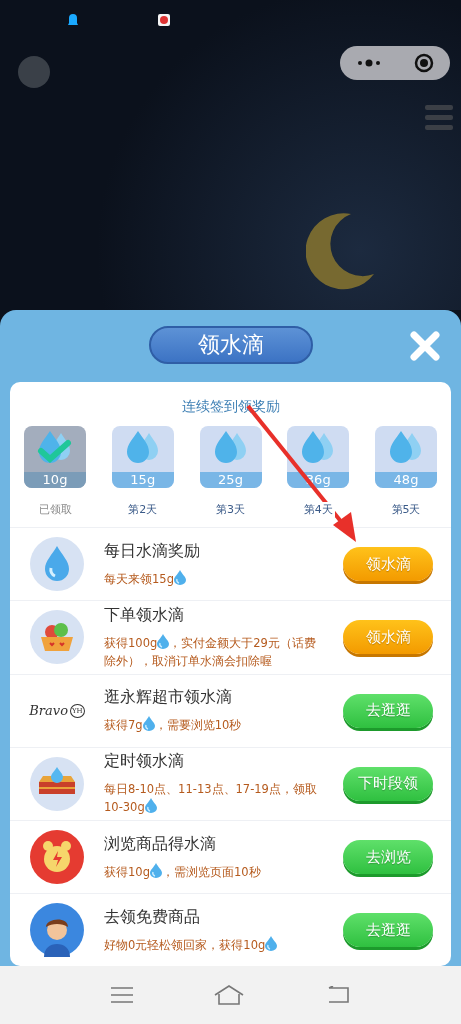  Describe the element at coordinates (242, 642) in the screenshot. I see `task-description: ，实付金额大于29元（话费` at that location.